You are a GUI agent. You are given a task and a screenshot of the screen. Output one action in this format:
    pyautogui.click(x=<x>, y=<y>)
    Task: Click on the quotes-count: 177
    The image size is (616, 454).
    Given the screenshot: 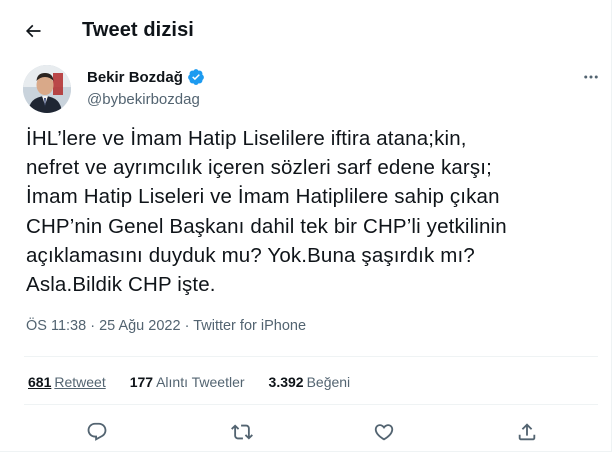 What is the action you would take?
    pyautogui.click(x=141, y=382)
    